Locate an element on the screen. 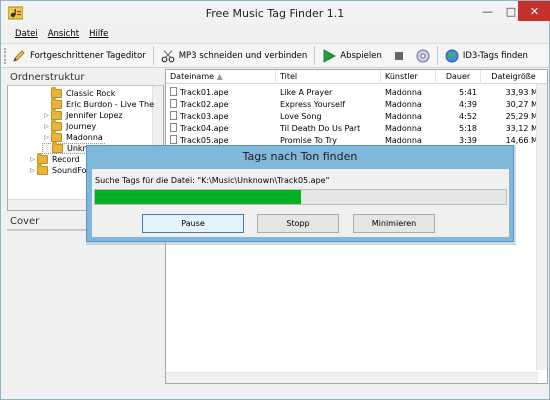  maximize-icon: □ is located at coordinates (511, 11).